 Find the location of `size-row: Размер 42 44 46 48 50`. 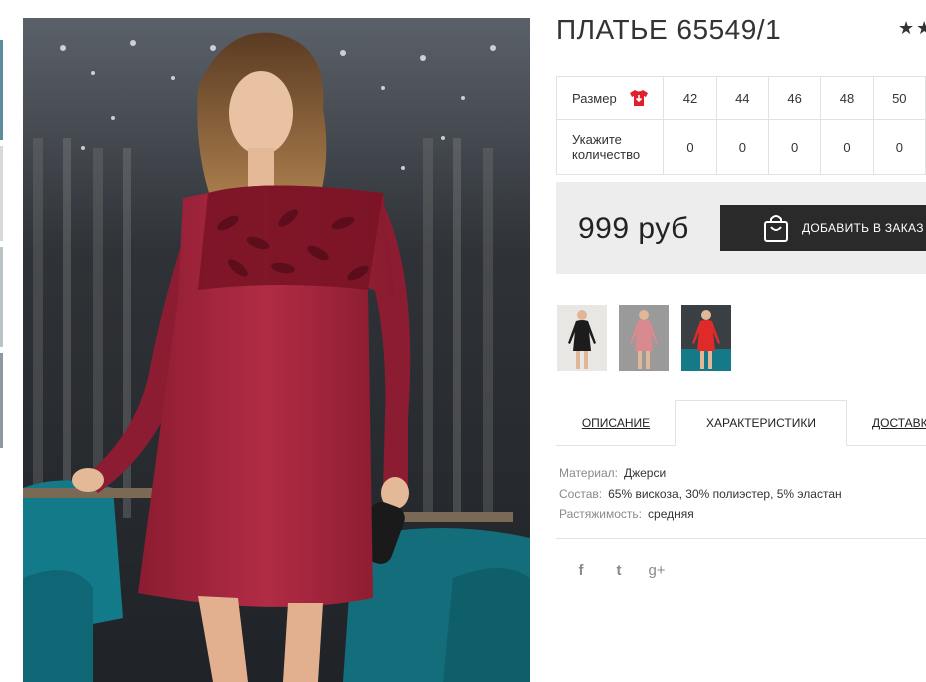

size-row: Размер 42 44 46 48 50 is located at coordinates (740, 98).